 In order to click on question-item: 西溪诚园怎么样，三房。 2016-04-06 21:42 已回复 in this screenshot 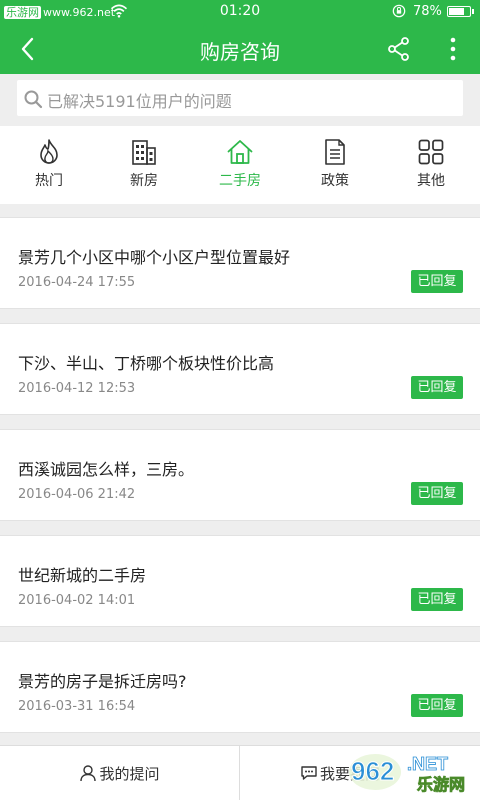, I will do `click(240, 475)`.